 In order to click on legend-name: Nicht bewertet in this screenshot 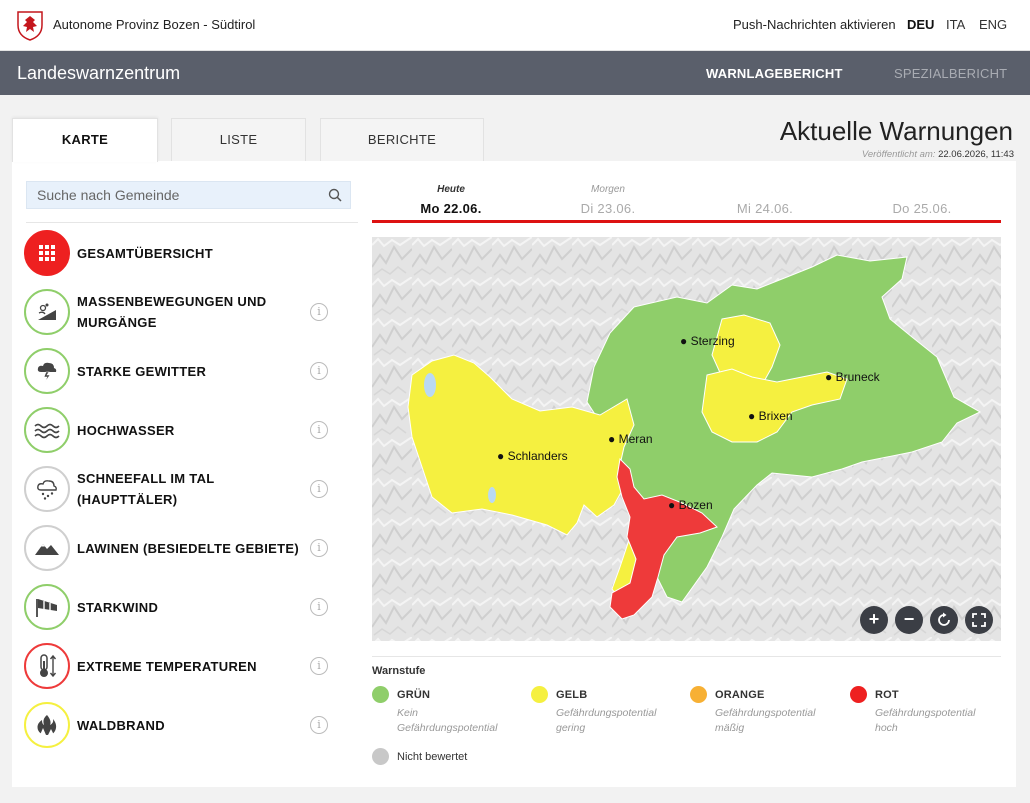, I will do `click(432, 757)`.